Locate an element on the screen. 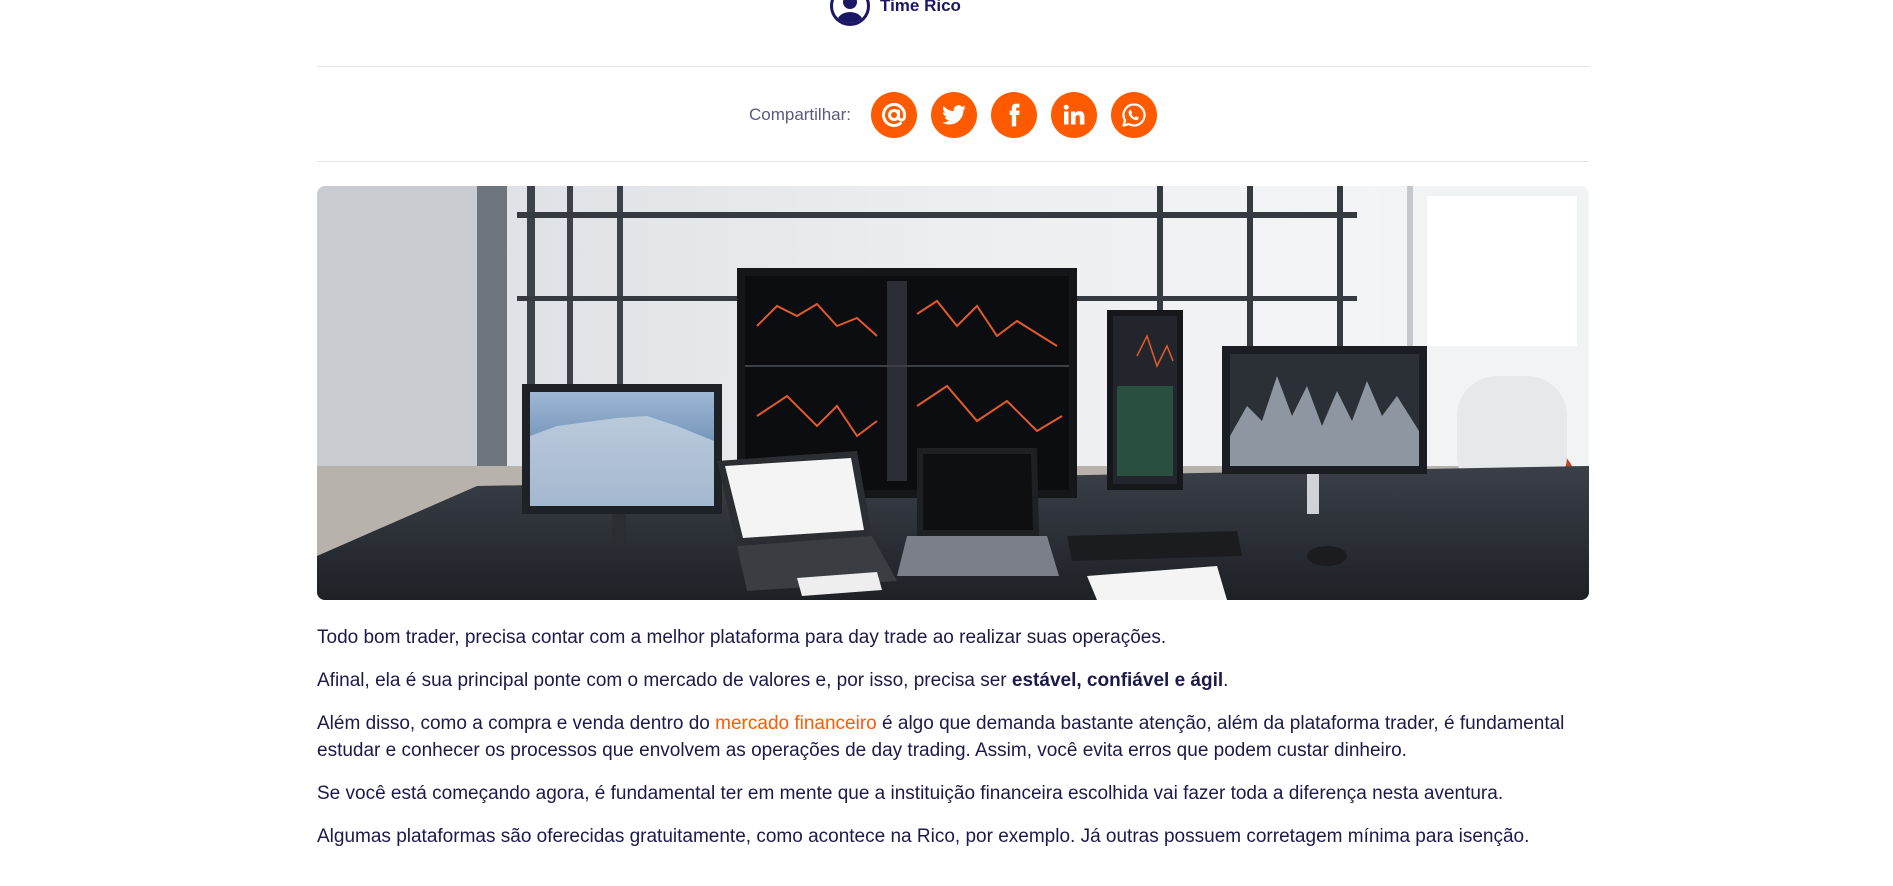  whatsapp-icon is located at coordinates (1134, 115).